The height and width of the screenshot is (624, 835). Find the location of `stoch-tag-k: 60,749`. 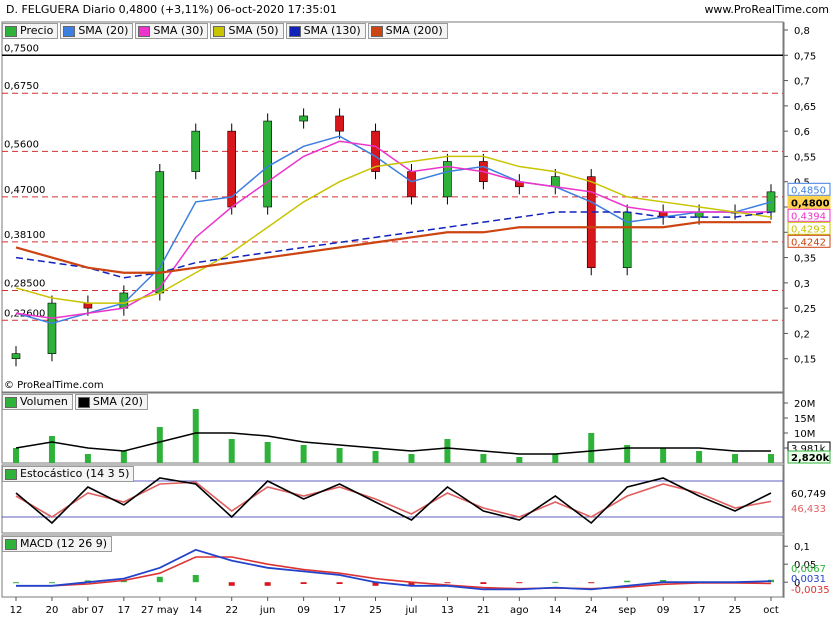

stoch-tag-k: 60,749 is located at coordinates (808, 494).